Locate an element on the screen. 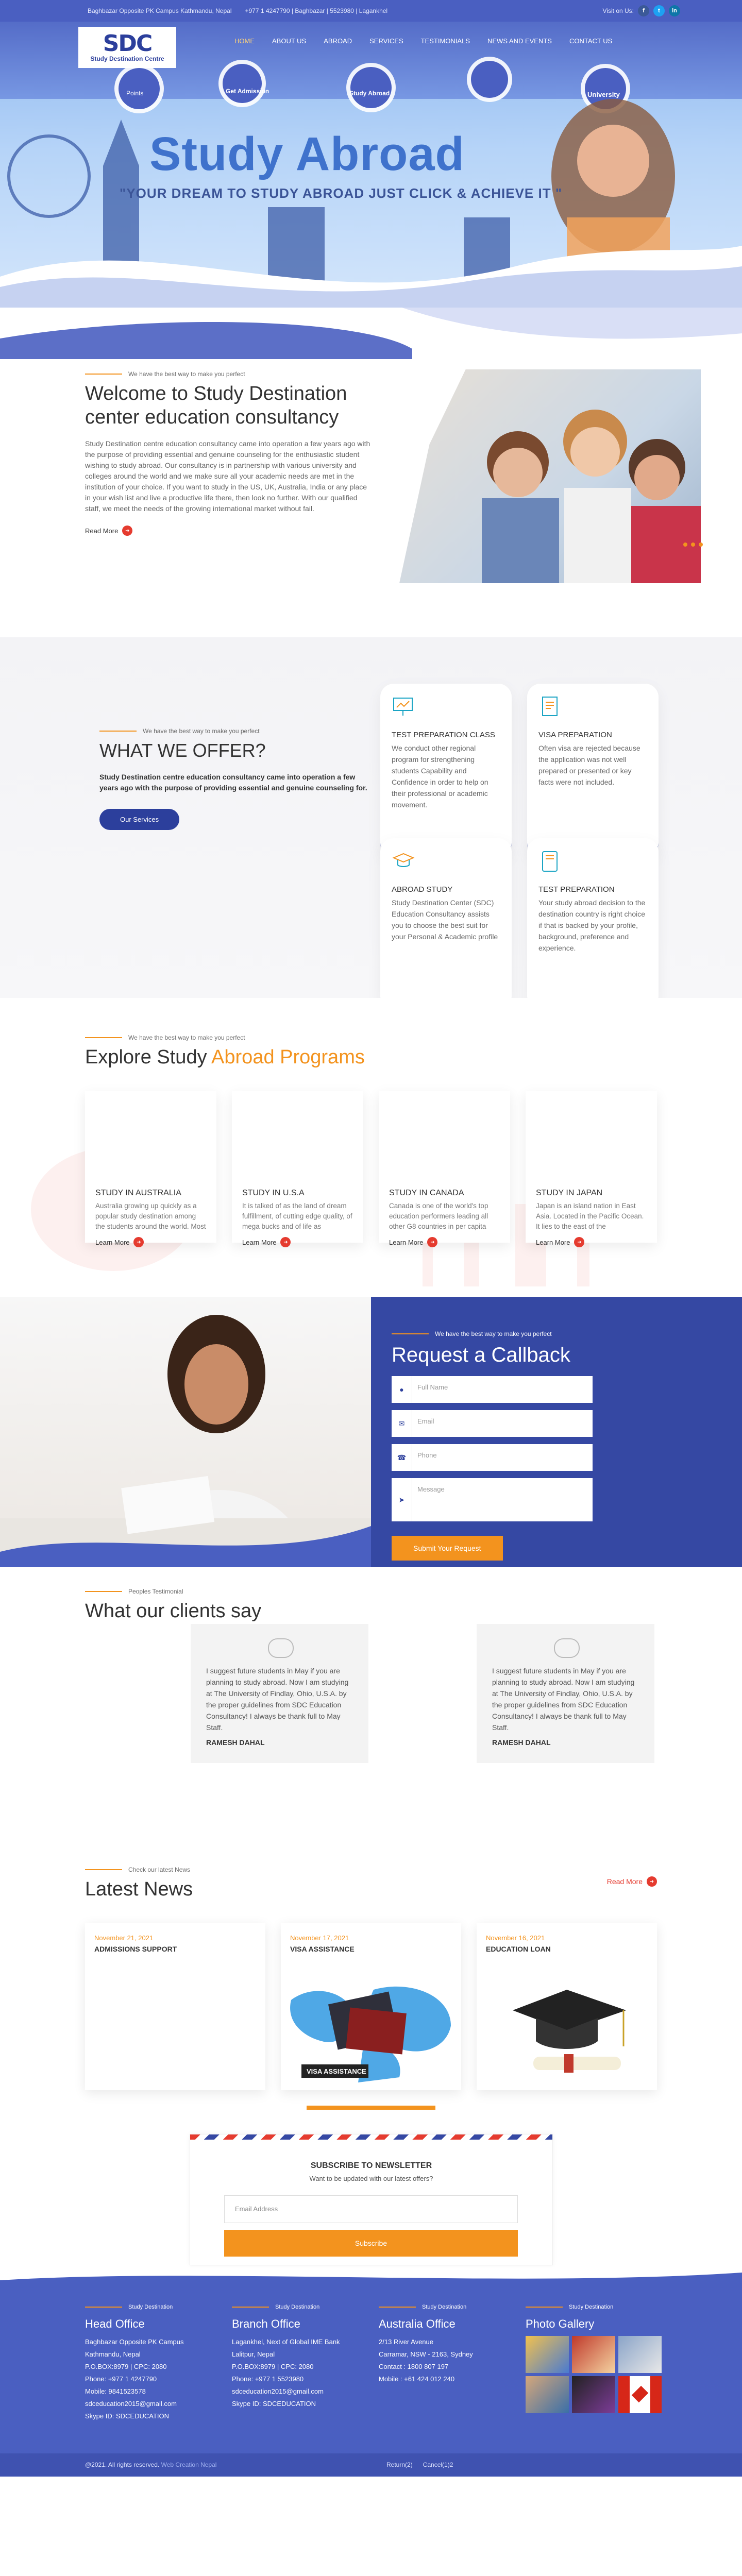 This screenshot has height=2576, width=742. full-name-placeholder: Full Name is located at coordinates (432, 1387).